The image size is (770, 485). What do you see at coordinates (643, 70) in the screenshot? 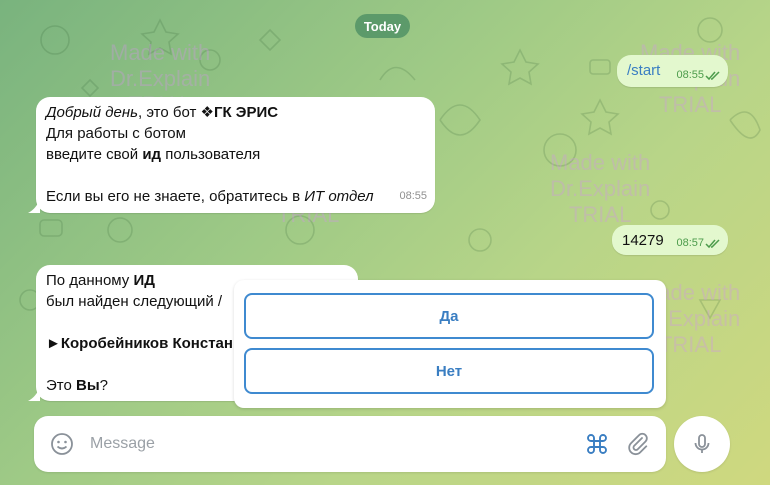
I see `message-text: /start` at bounding box center [643, 70].